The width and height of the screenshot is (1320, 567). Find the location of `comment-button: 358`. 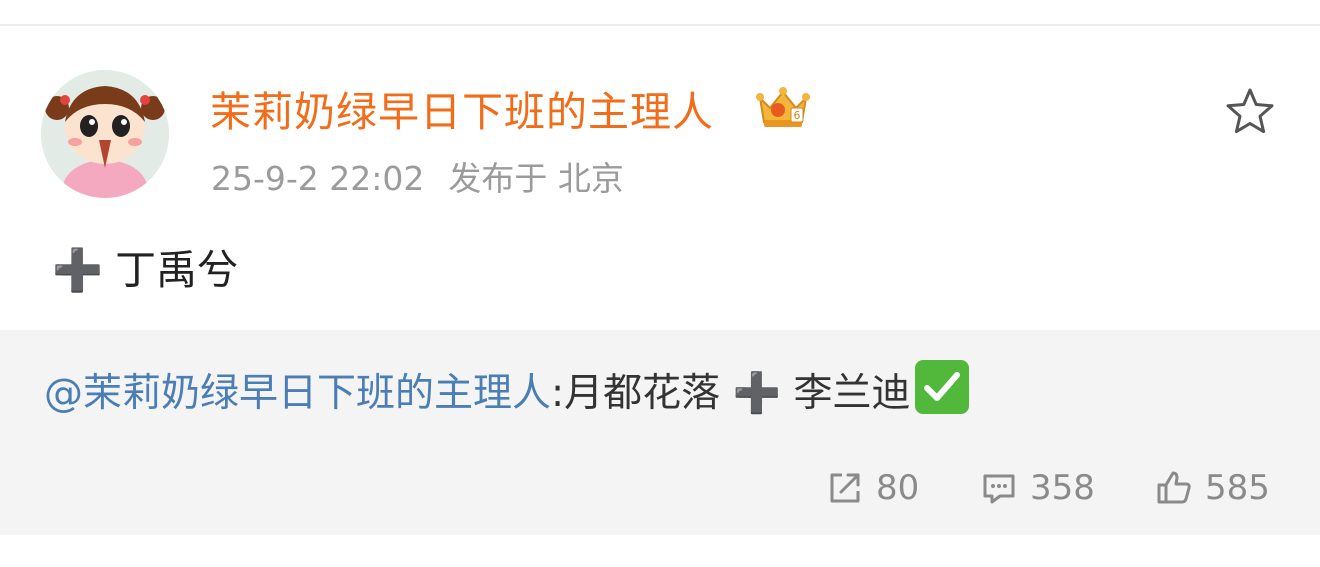

comment-button: 358 is located at coordinates (1037, 488).